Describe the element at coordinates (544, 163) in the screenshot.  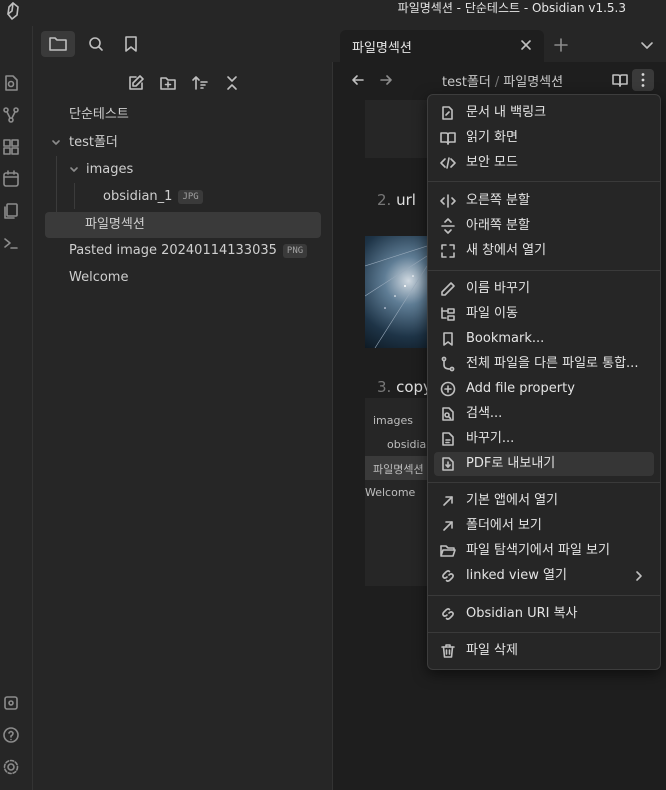
I see `menu-item-source-mode: 보안 모드` at that location.